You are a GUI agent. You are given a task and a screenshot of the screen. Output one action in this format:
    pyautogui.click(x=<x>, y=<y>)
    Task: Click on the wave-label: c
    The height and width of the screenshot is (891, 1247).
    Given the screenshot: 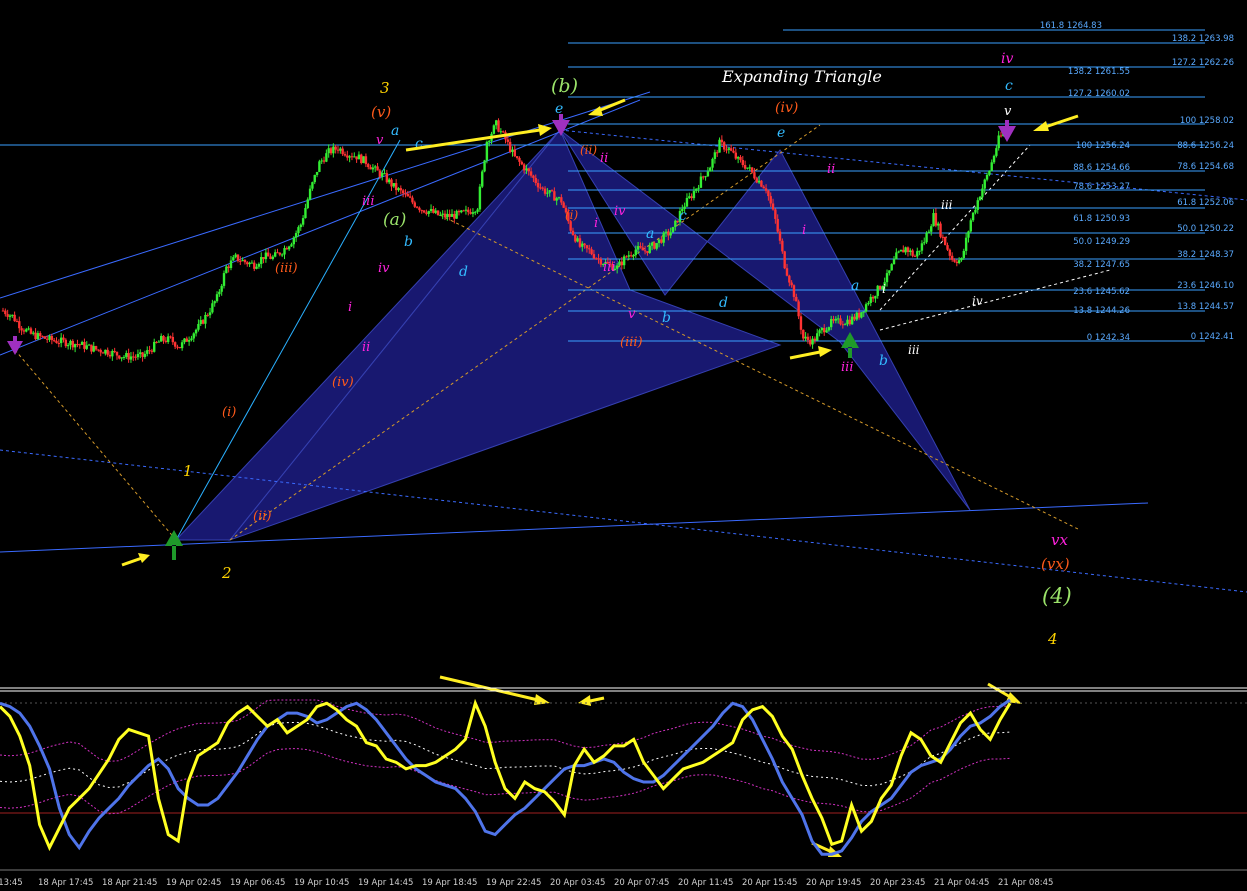 What is the action you would take?
    pyautogui.click(x=683, y=216)
    